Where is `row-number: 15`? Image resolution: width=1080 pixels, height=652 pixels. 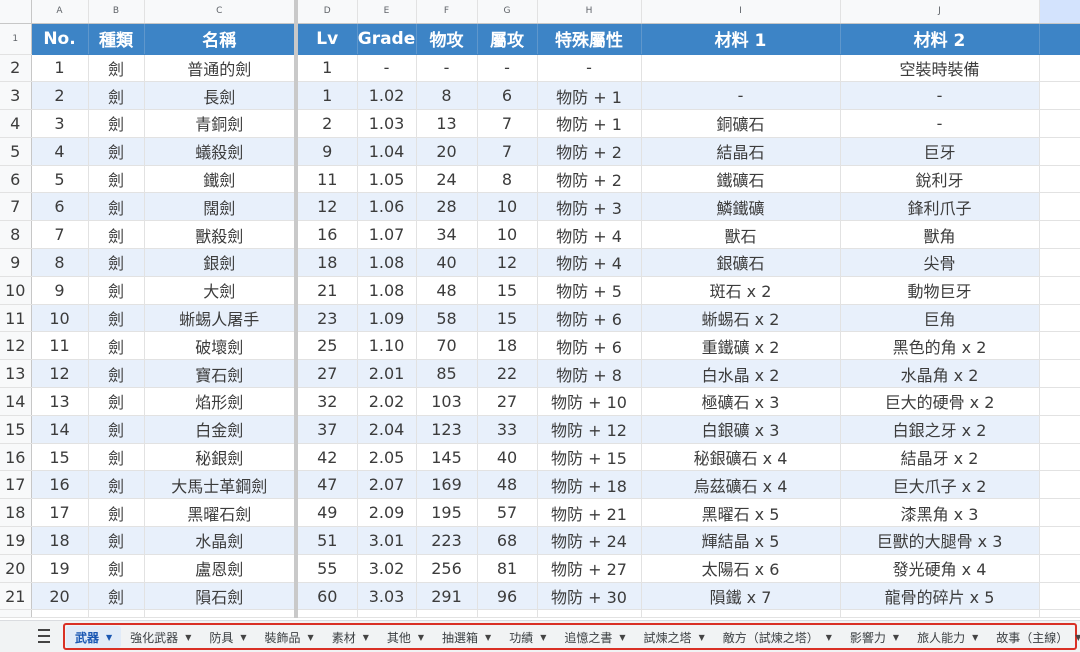 row-number: 15 is located at coordinates (16, 429).